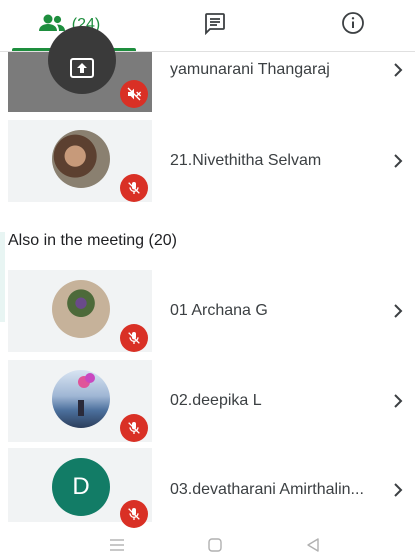  I want to click on tab-info, so click(352, 25).